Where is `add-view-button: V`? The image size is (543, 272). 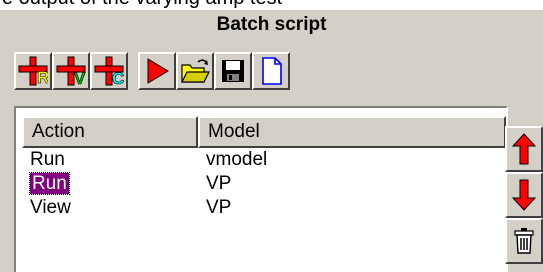
add-view-button: V is located at coordinates (71, 71).